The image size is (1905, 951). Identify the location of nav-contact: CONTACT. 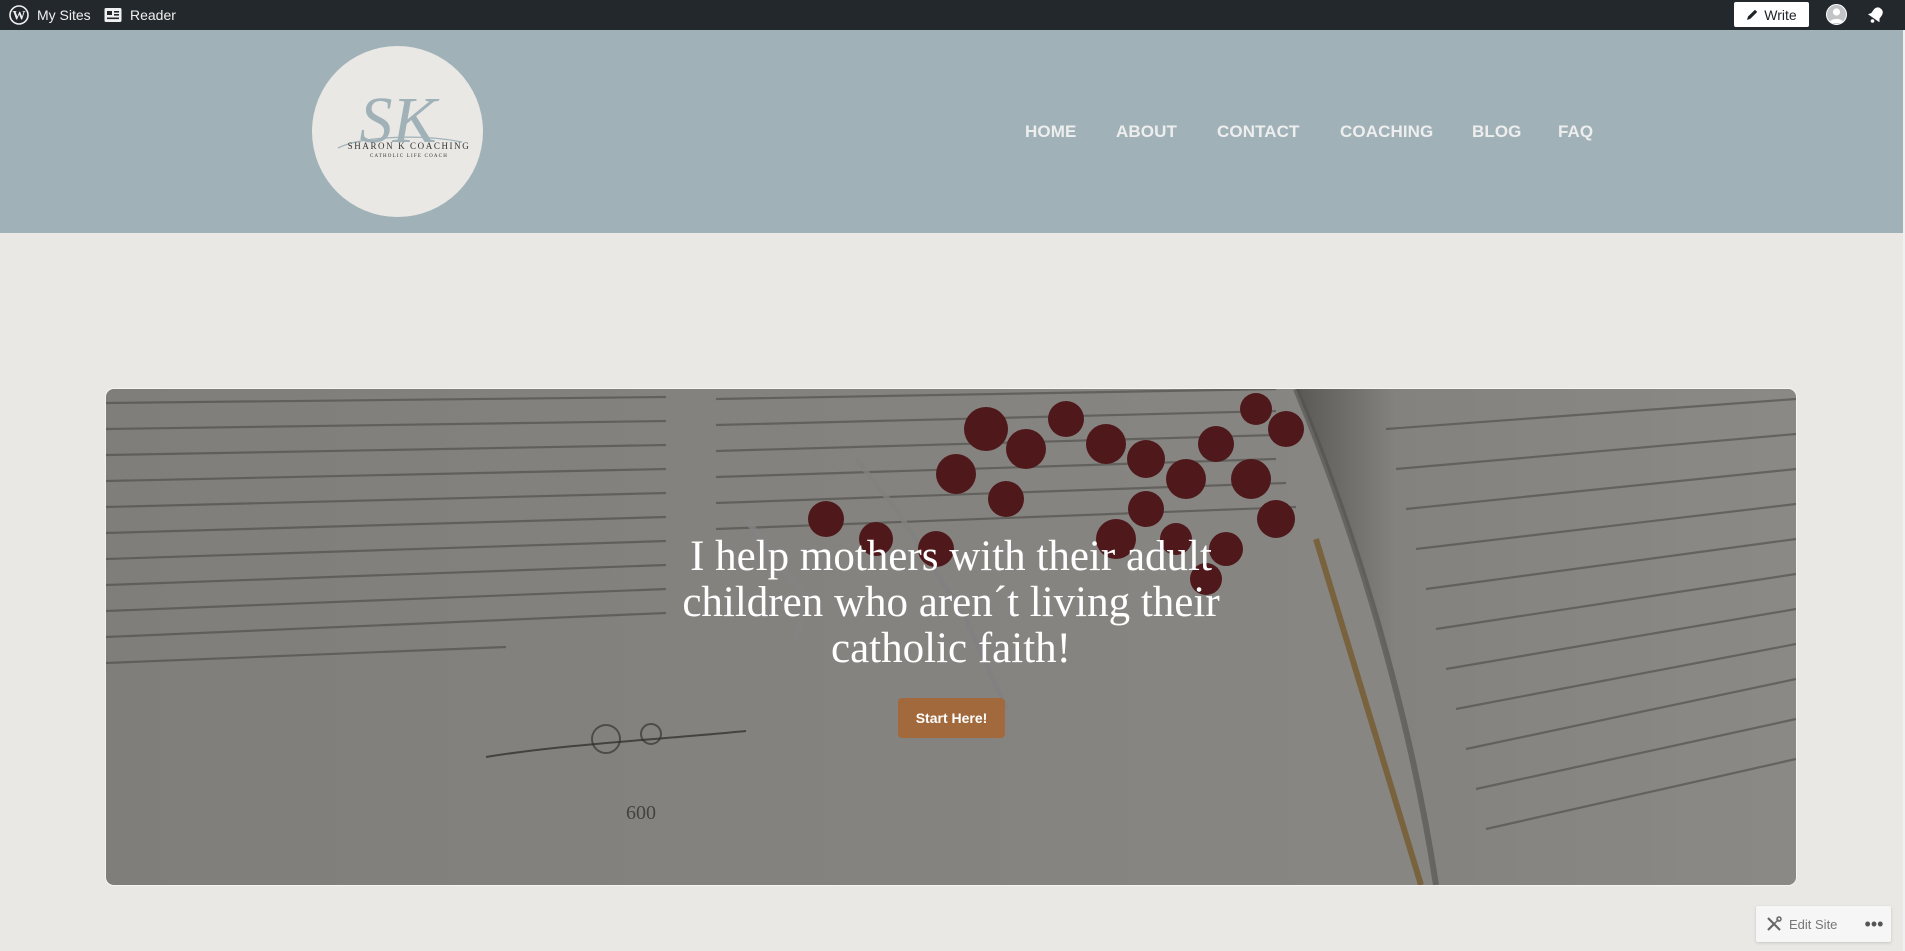
(1258, 132).